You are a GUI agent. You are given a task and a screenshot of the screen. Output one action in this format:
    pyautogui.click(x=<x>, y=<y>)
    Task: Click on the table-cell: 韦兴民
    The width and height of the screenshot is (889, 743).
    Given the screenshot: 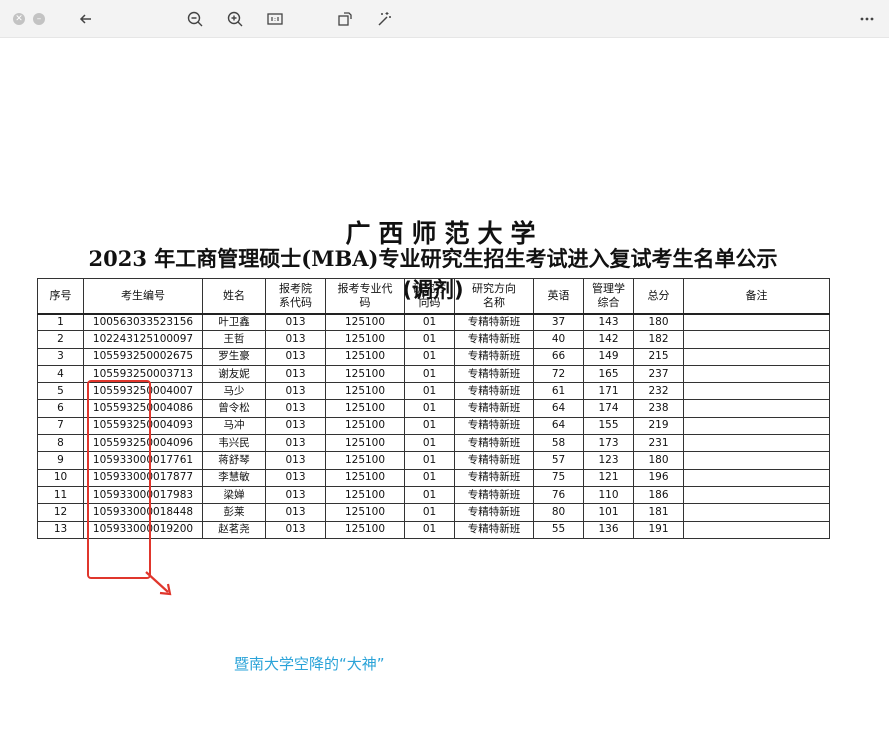 What is the action you would take?
    pyautogui.click(x=234, y=443)
    